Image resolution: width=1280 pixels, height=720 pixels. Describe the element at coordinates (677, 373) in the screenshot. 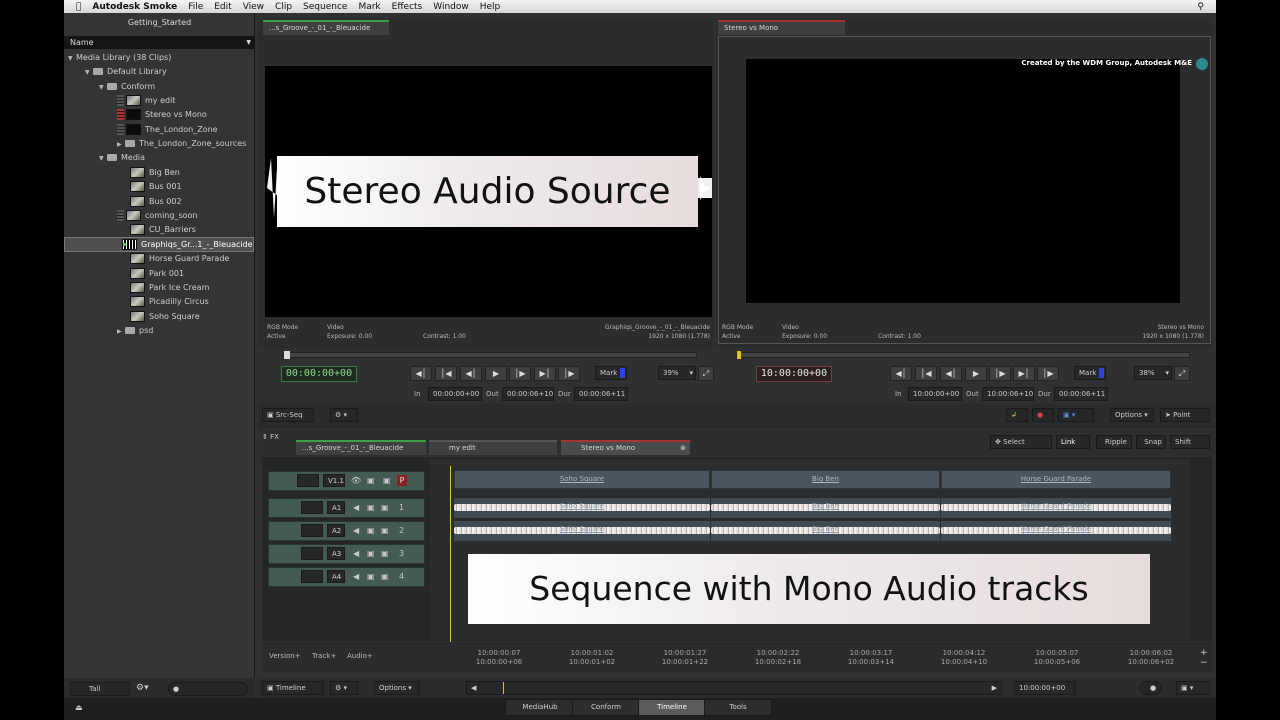

I see `source-zoom-select: 39% ▾` at that location.